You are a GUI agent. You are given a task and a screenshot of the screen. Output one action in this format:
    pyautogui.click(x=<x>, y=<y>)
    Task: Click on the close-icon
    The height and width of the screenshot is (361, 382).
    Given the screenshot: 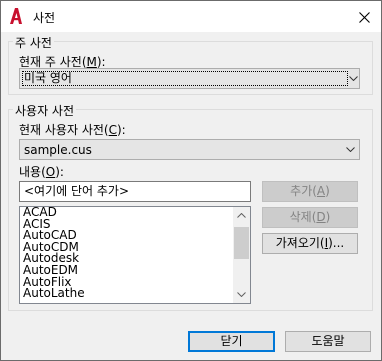 What is the action you would take?
    pyautogui.click(x=364, y=17)
    